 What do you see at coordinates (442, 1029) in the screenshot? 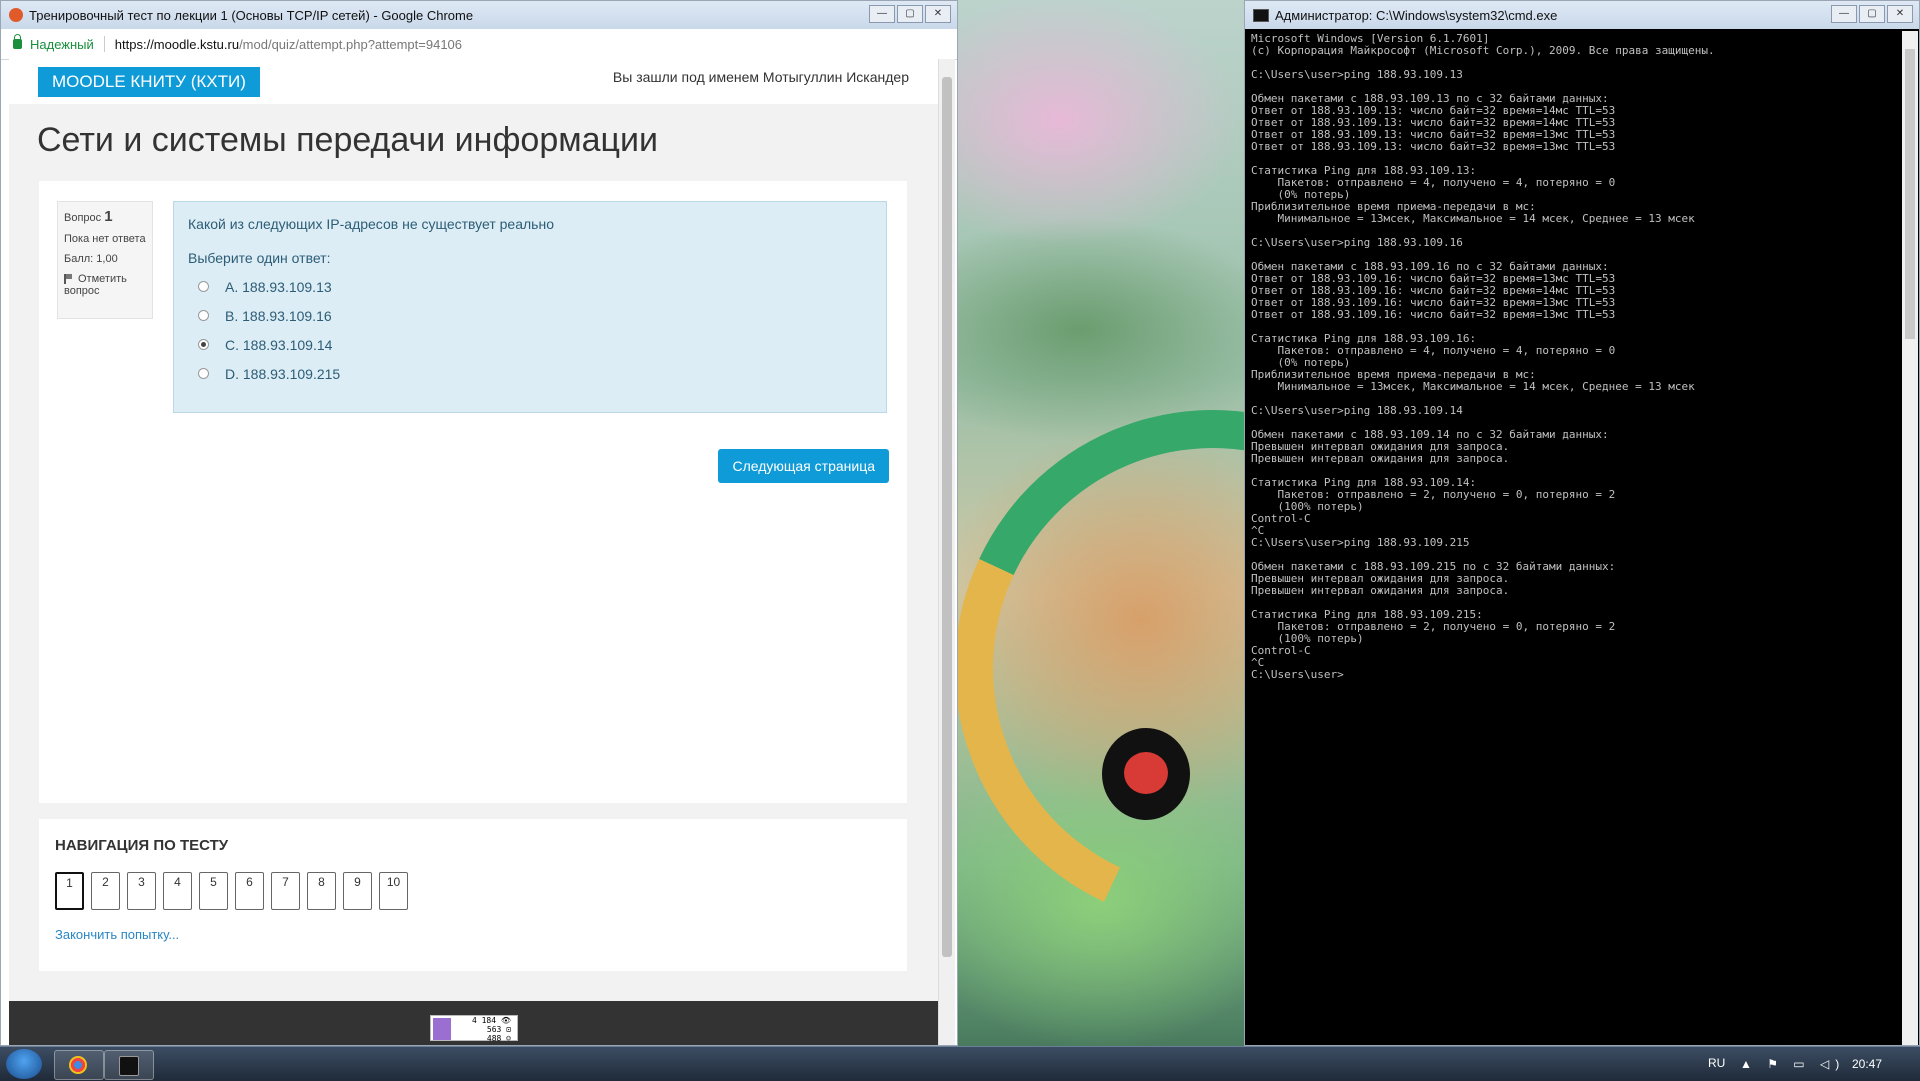
I see `counter-logo-icon` at bounding box center [442, 1029].